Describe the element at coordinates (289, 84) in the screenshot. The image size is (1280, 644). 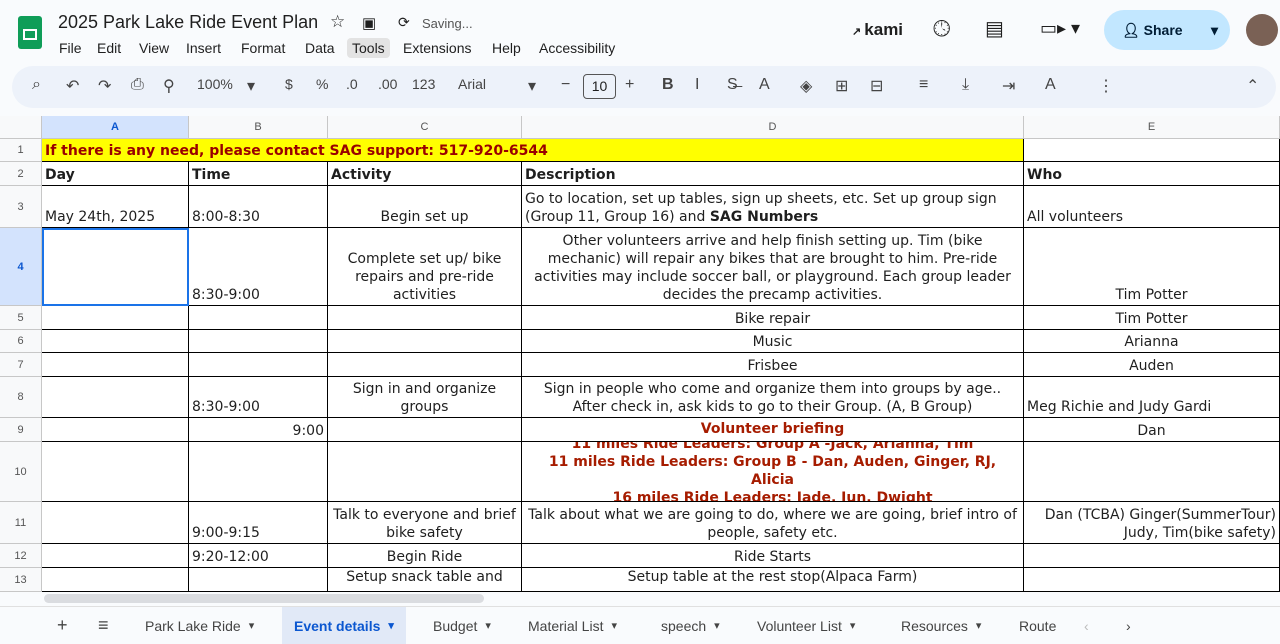
I see `currency-button: $` at that location.